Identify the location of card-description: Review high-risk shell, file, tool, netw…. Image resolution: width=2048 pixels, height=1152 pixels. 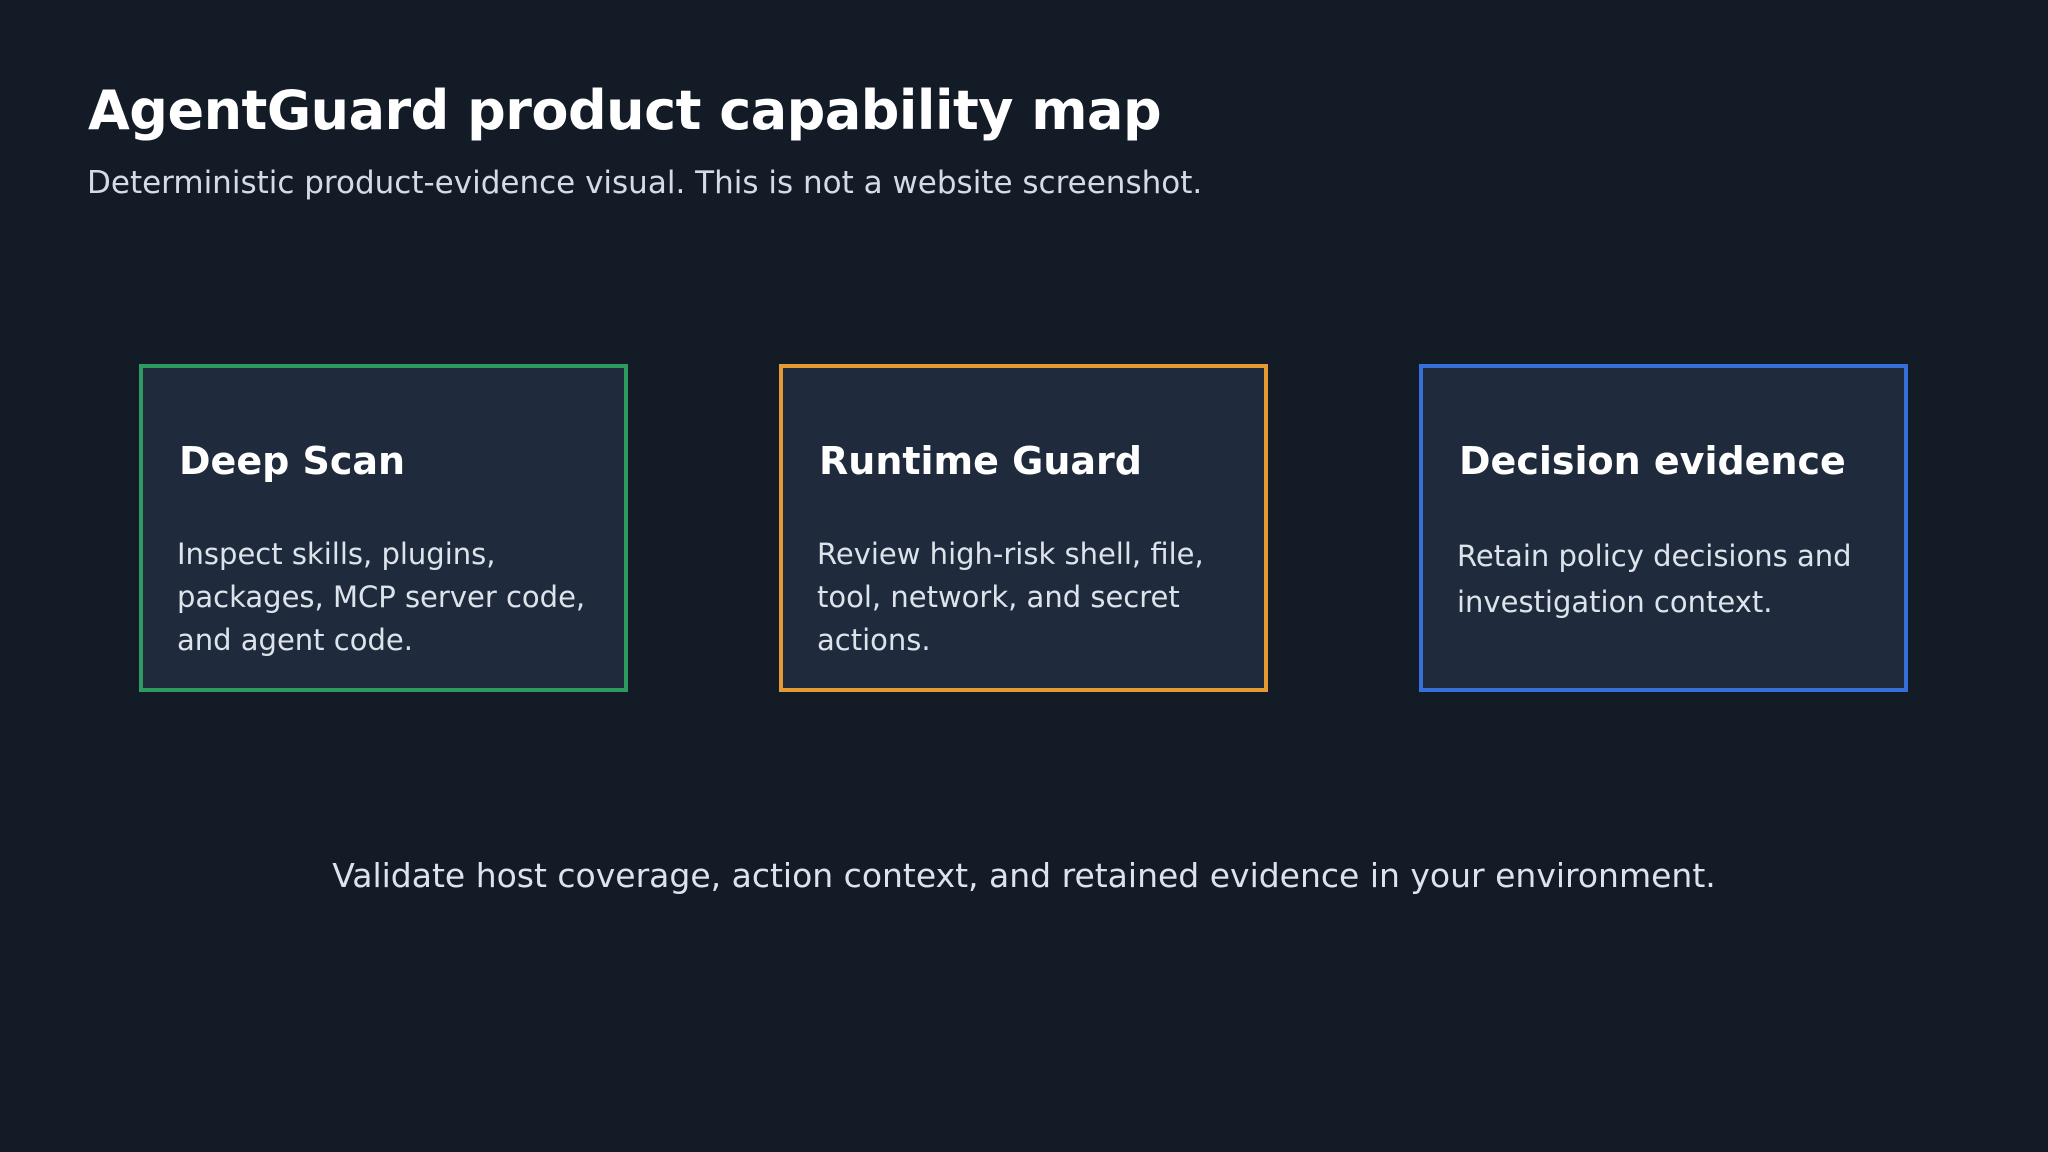
(1010, 597).